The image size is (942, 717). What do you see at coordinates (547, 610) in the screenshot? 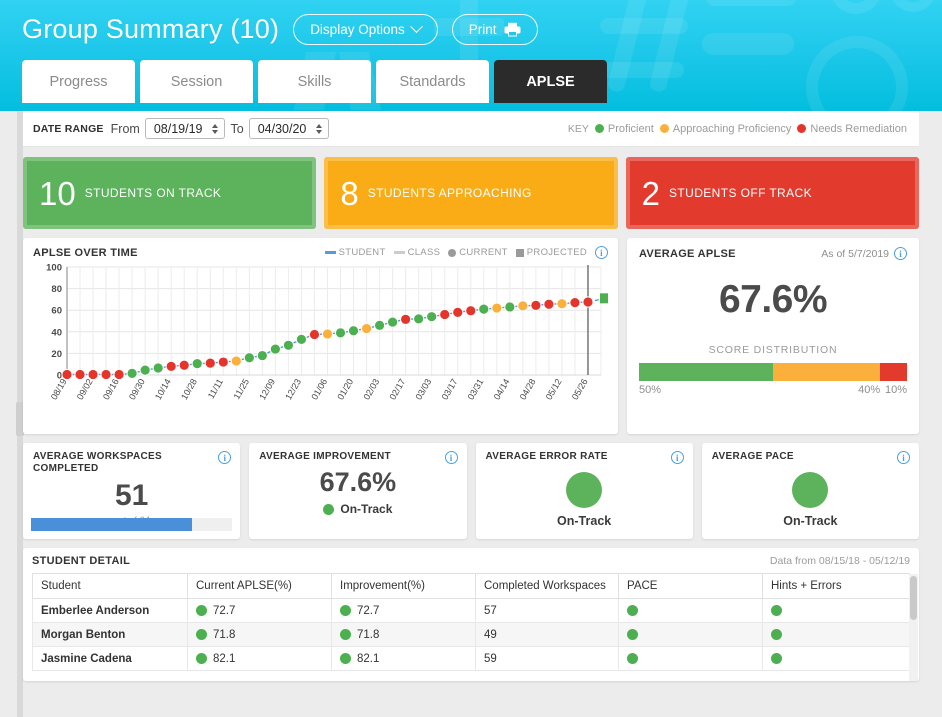
I see `cell-completed-workspaces: 57` at bounding box center [547, 610].